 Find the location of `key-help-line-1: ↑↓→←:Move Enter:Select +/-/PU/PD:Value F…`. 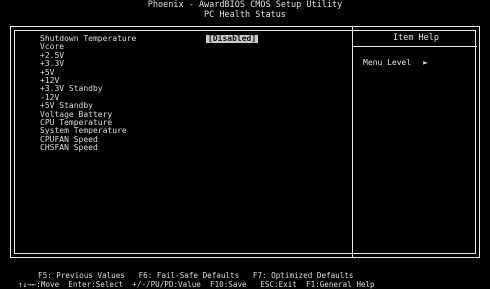

key-help-line-1: ↑↓→←:Move Enter:Select +/-/PU/PD:Value F… is located at coordinates (196, 284).